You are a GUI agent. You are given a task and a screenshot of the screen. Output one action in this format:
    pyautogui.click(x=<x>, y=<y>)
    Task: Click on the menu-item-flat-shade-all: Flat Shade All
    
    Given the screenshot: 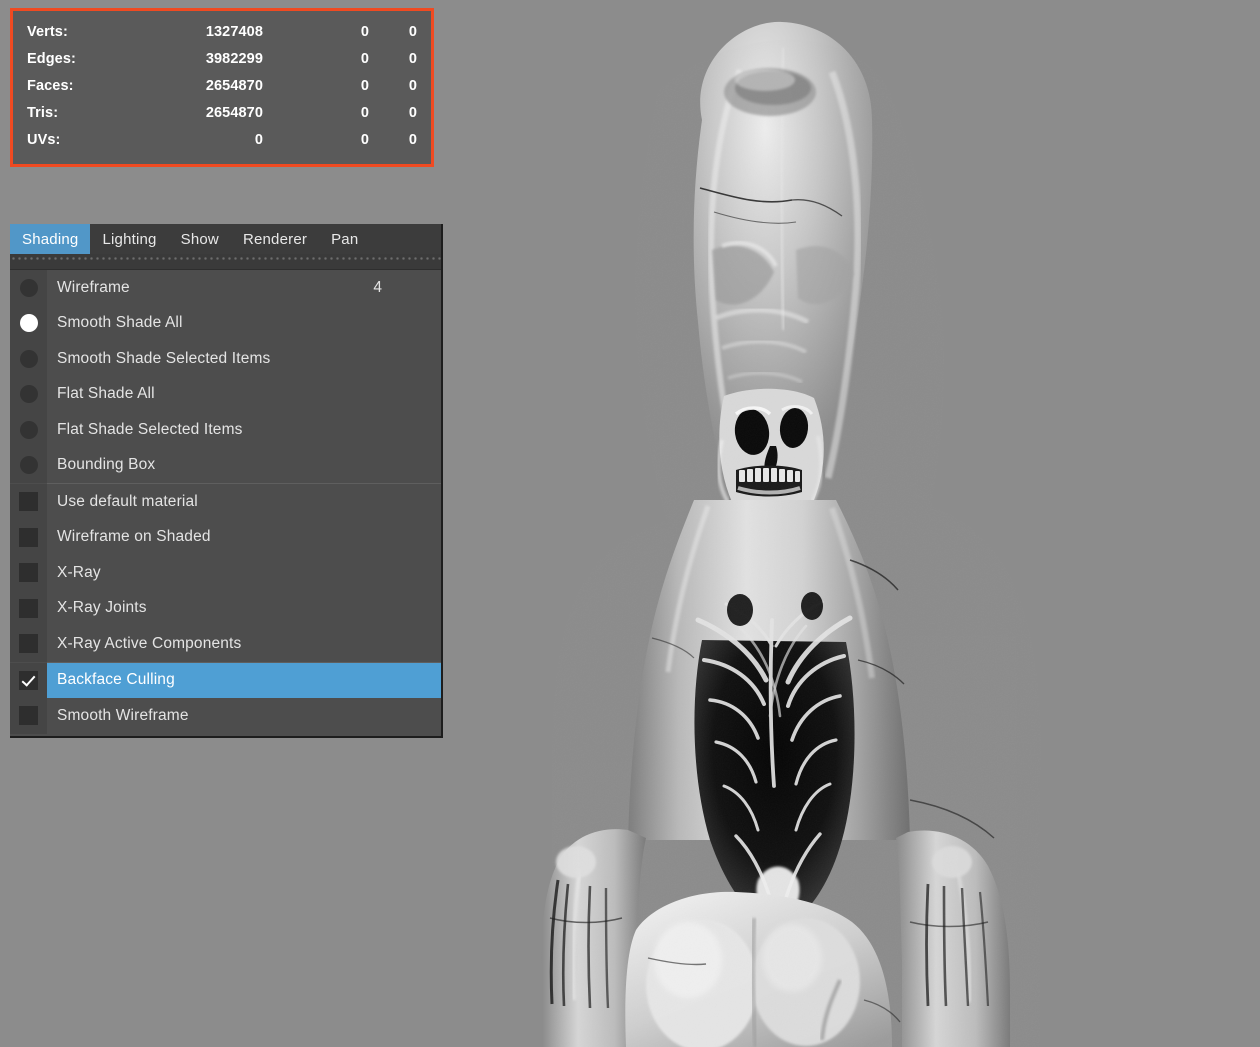 What is the action you would take?
    pyautogui.click(x=225, y=394)
    